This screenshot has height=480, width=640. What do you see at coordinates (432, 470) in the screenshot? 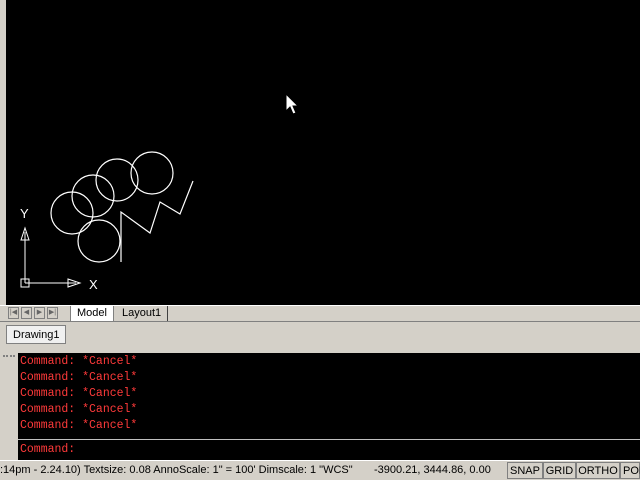
I see `cursor-coordinates: -3900.21, 3444.86, 0.00` at bounding box center [432, 470].